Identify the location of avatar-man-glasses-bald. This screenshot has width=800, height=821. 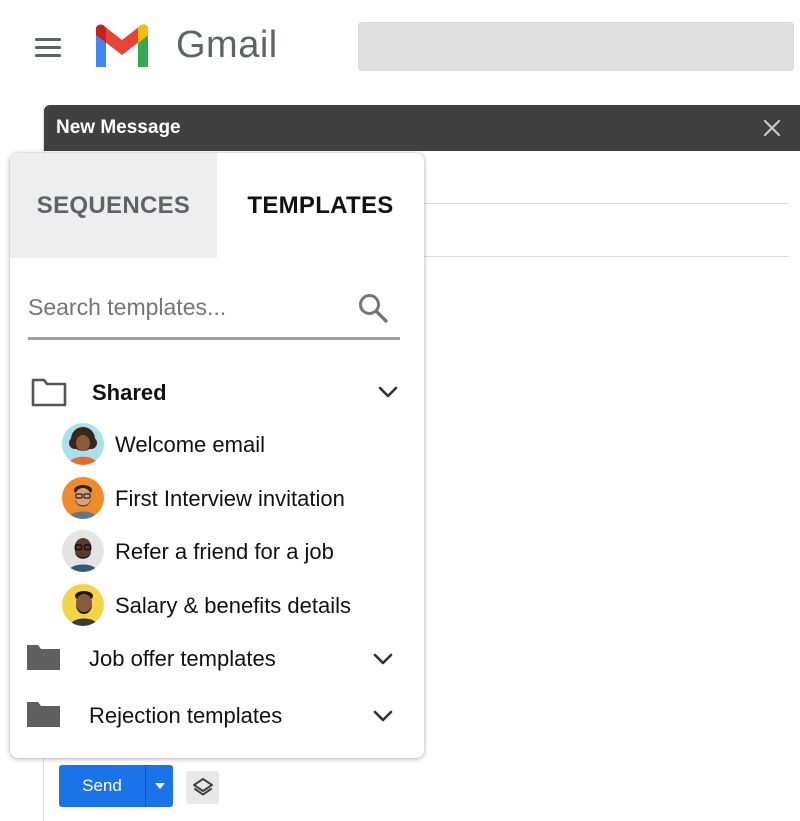
(83, 551).